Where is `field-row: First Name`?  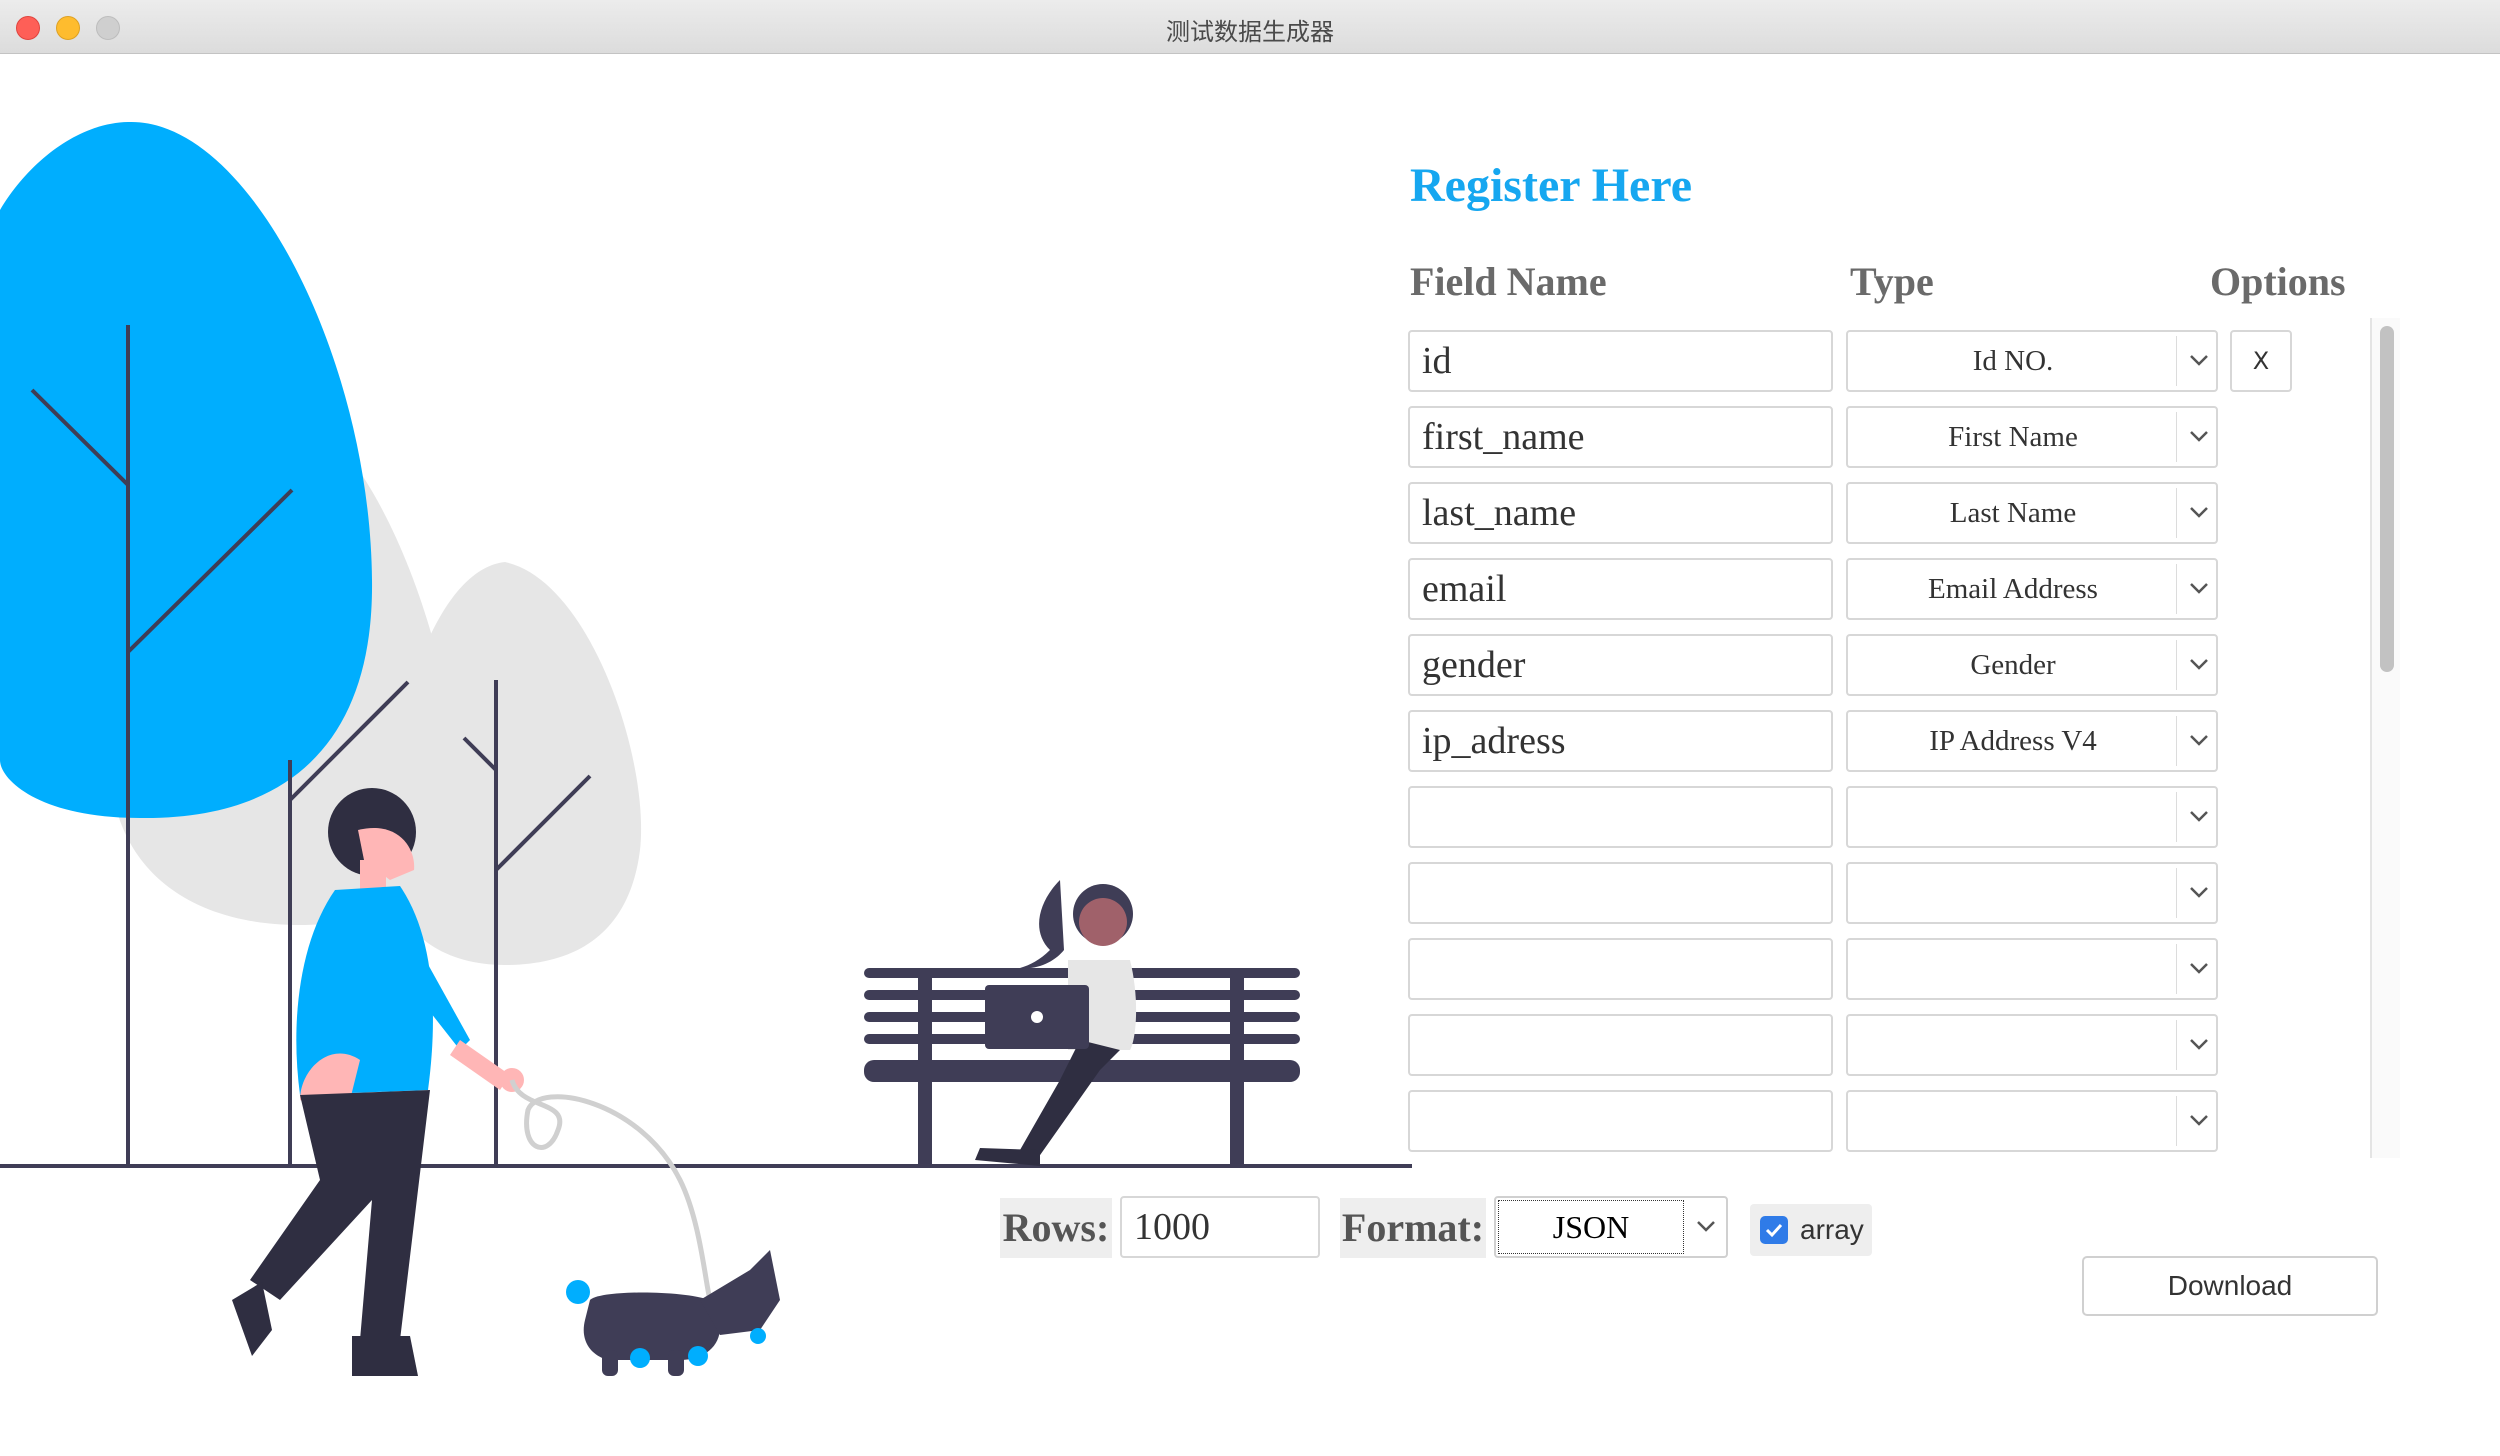 field-row: First Name is located at coordinates (1908, 437).